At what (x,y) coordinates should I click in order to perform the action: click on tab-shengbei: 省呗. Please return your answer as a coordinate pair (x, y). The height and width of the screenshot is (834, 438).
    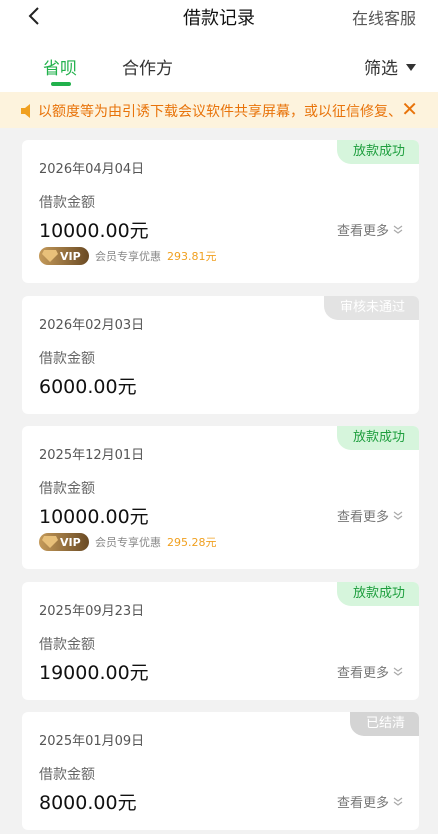
    Looking at the image, I should click on (60, 66).